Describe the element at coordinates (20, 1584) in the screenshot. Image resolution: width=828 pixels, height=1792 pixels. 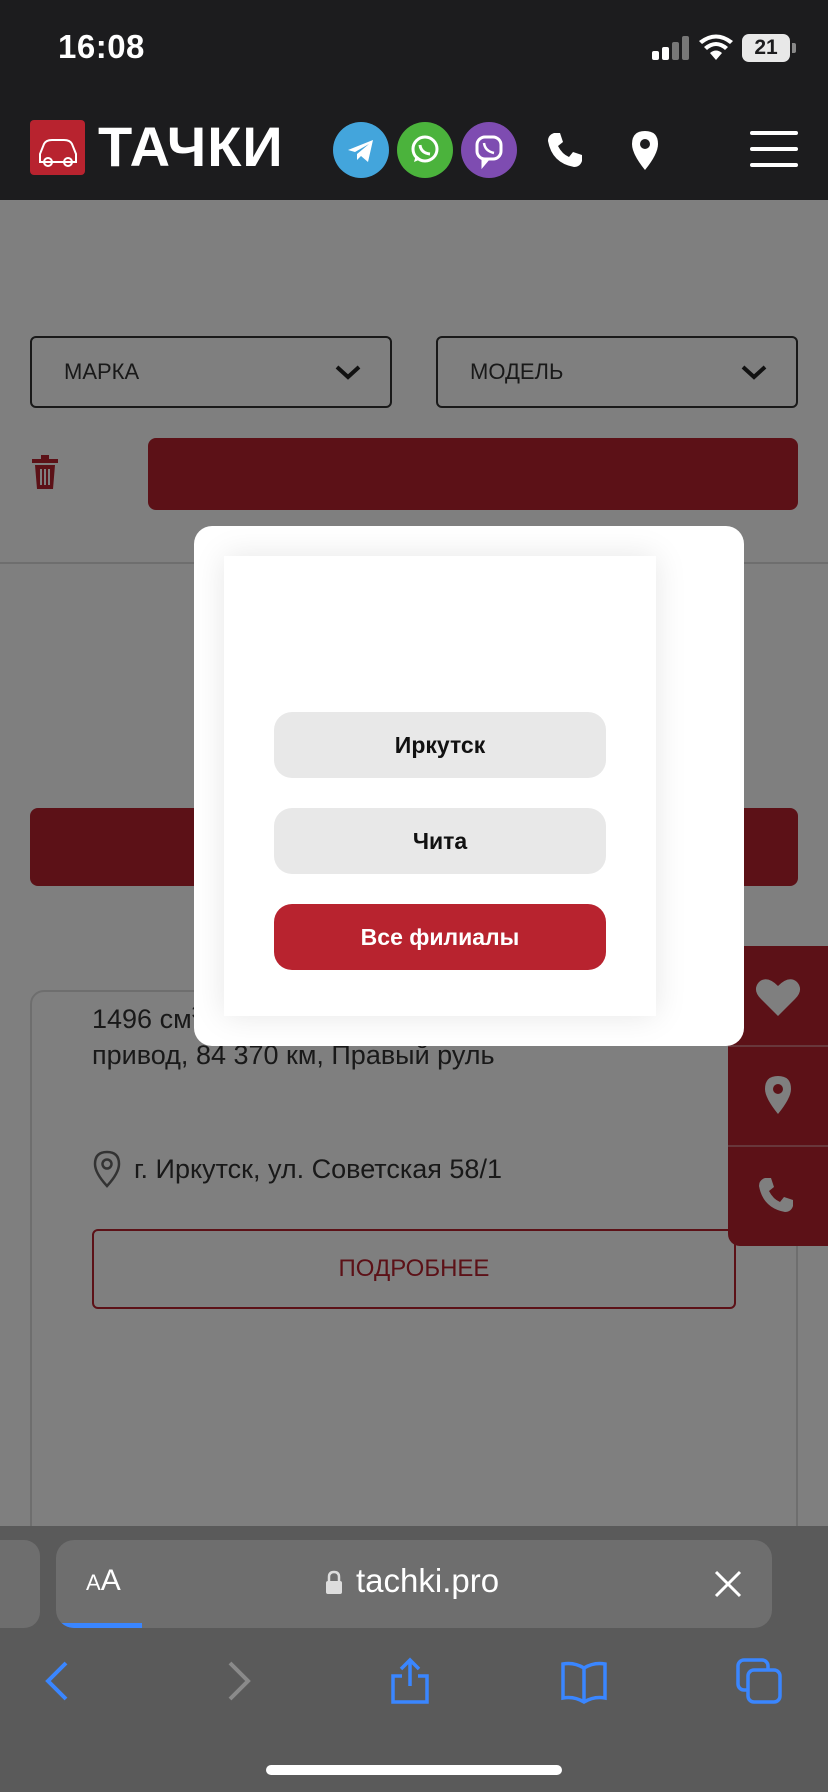
I see `previous-tab` at that location.